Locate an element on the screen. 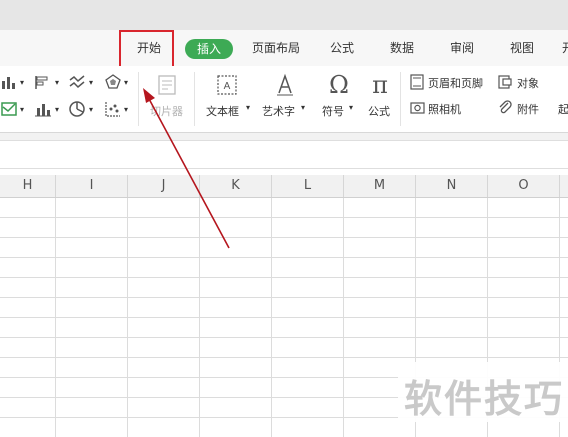 The height and width of the screenshot is (437, 568). tab-insert: 插入 is located at coordinates (209, 49).